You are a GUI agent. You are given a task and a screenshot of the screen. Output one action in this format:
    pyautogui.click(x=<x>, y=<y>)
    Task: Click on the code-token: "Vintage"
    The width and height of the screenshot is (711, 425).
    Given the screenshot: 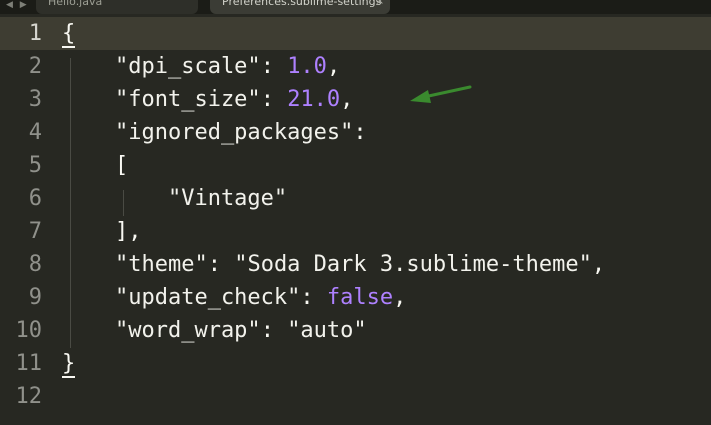 What is the action you would take?
    pyautogui.click(x=175, y=198)
    